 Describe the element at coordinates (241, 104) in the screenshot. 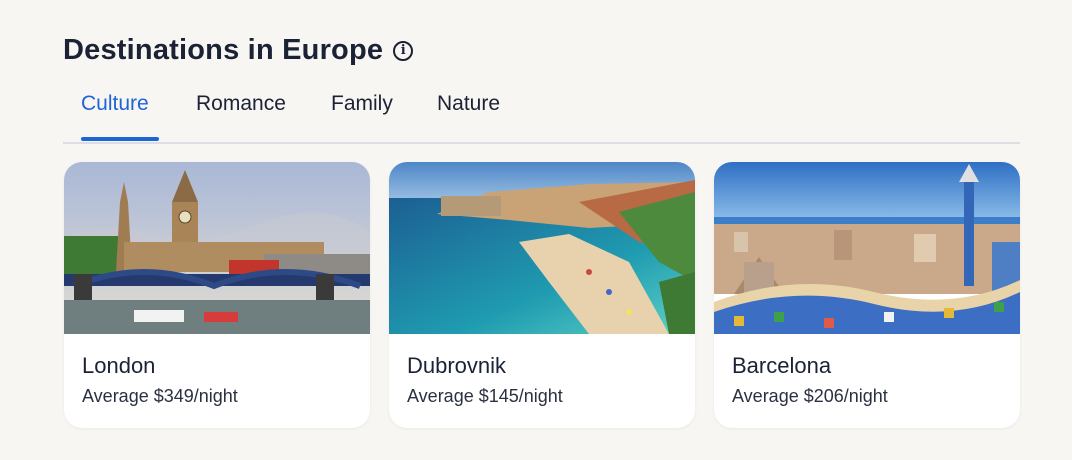

I see `tab-romance: Romance` at that location.